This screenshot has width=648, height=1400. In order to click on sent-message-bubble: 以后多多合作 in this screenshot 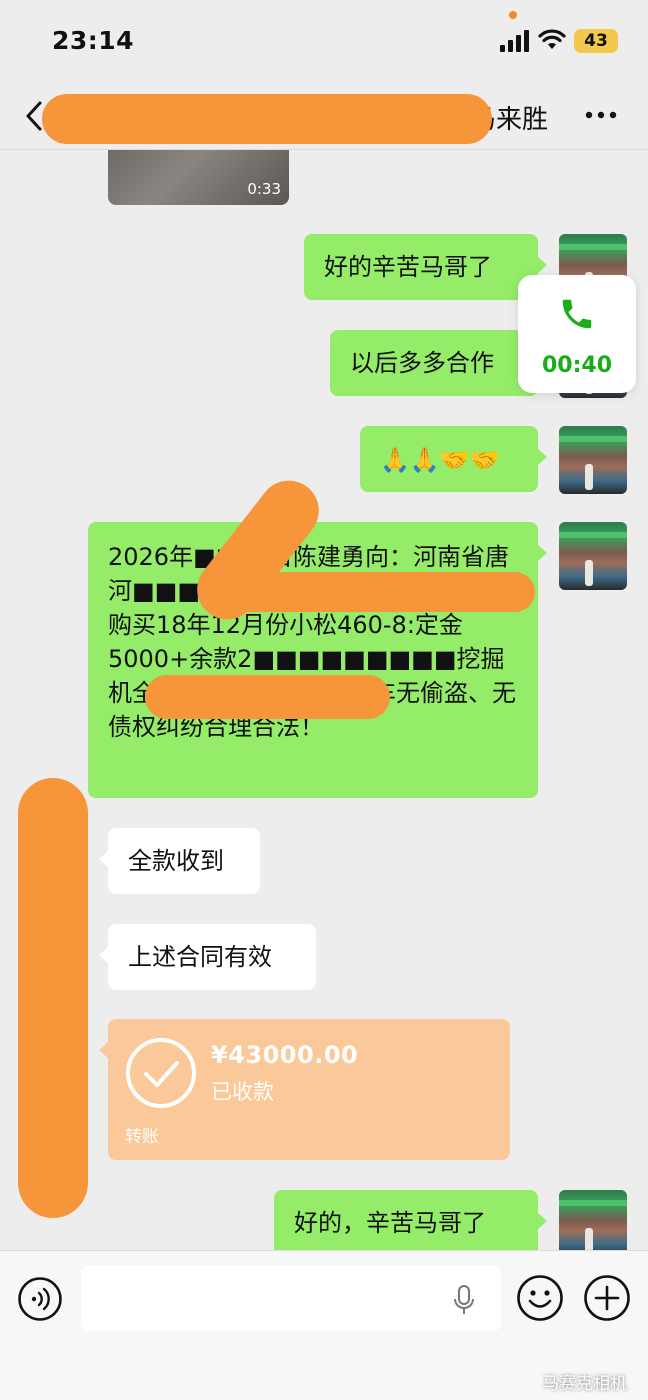, I will do `click(438, 363)`.